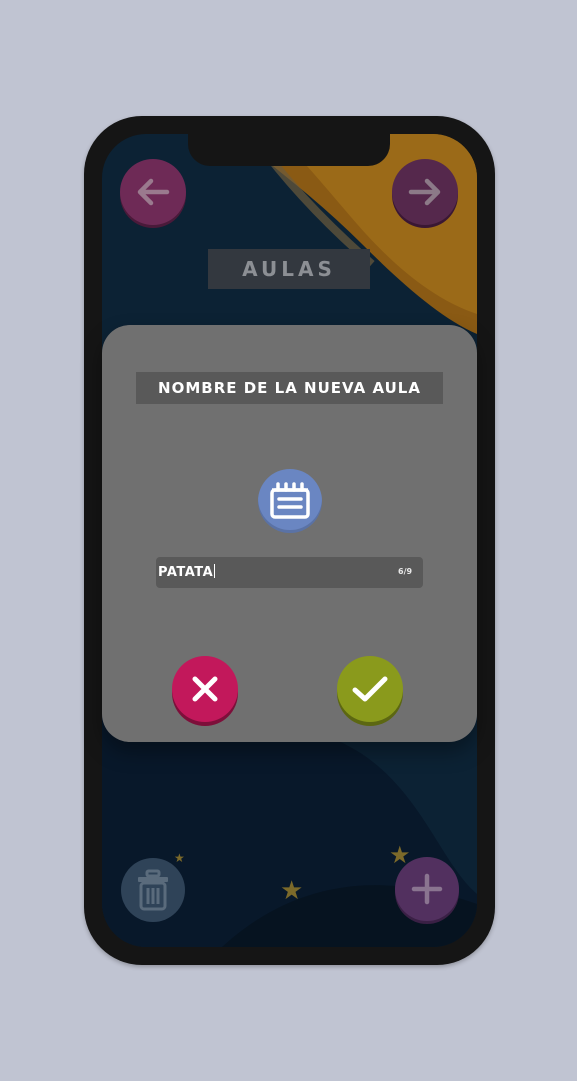 This screenshot has width=577, height=1081. Describe the element at coordinates (289, 150) in the screenshot. I see `phone-notch` at that location.